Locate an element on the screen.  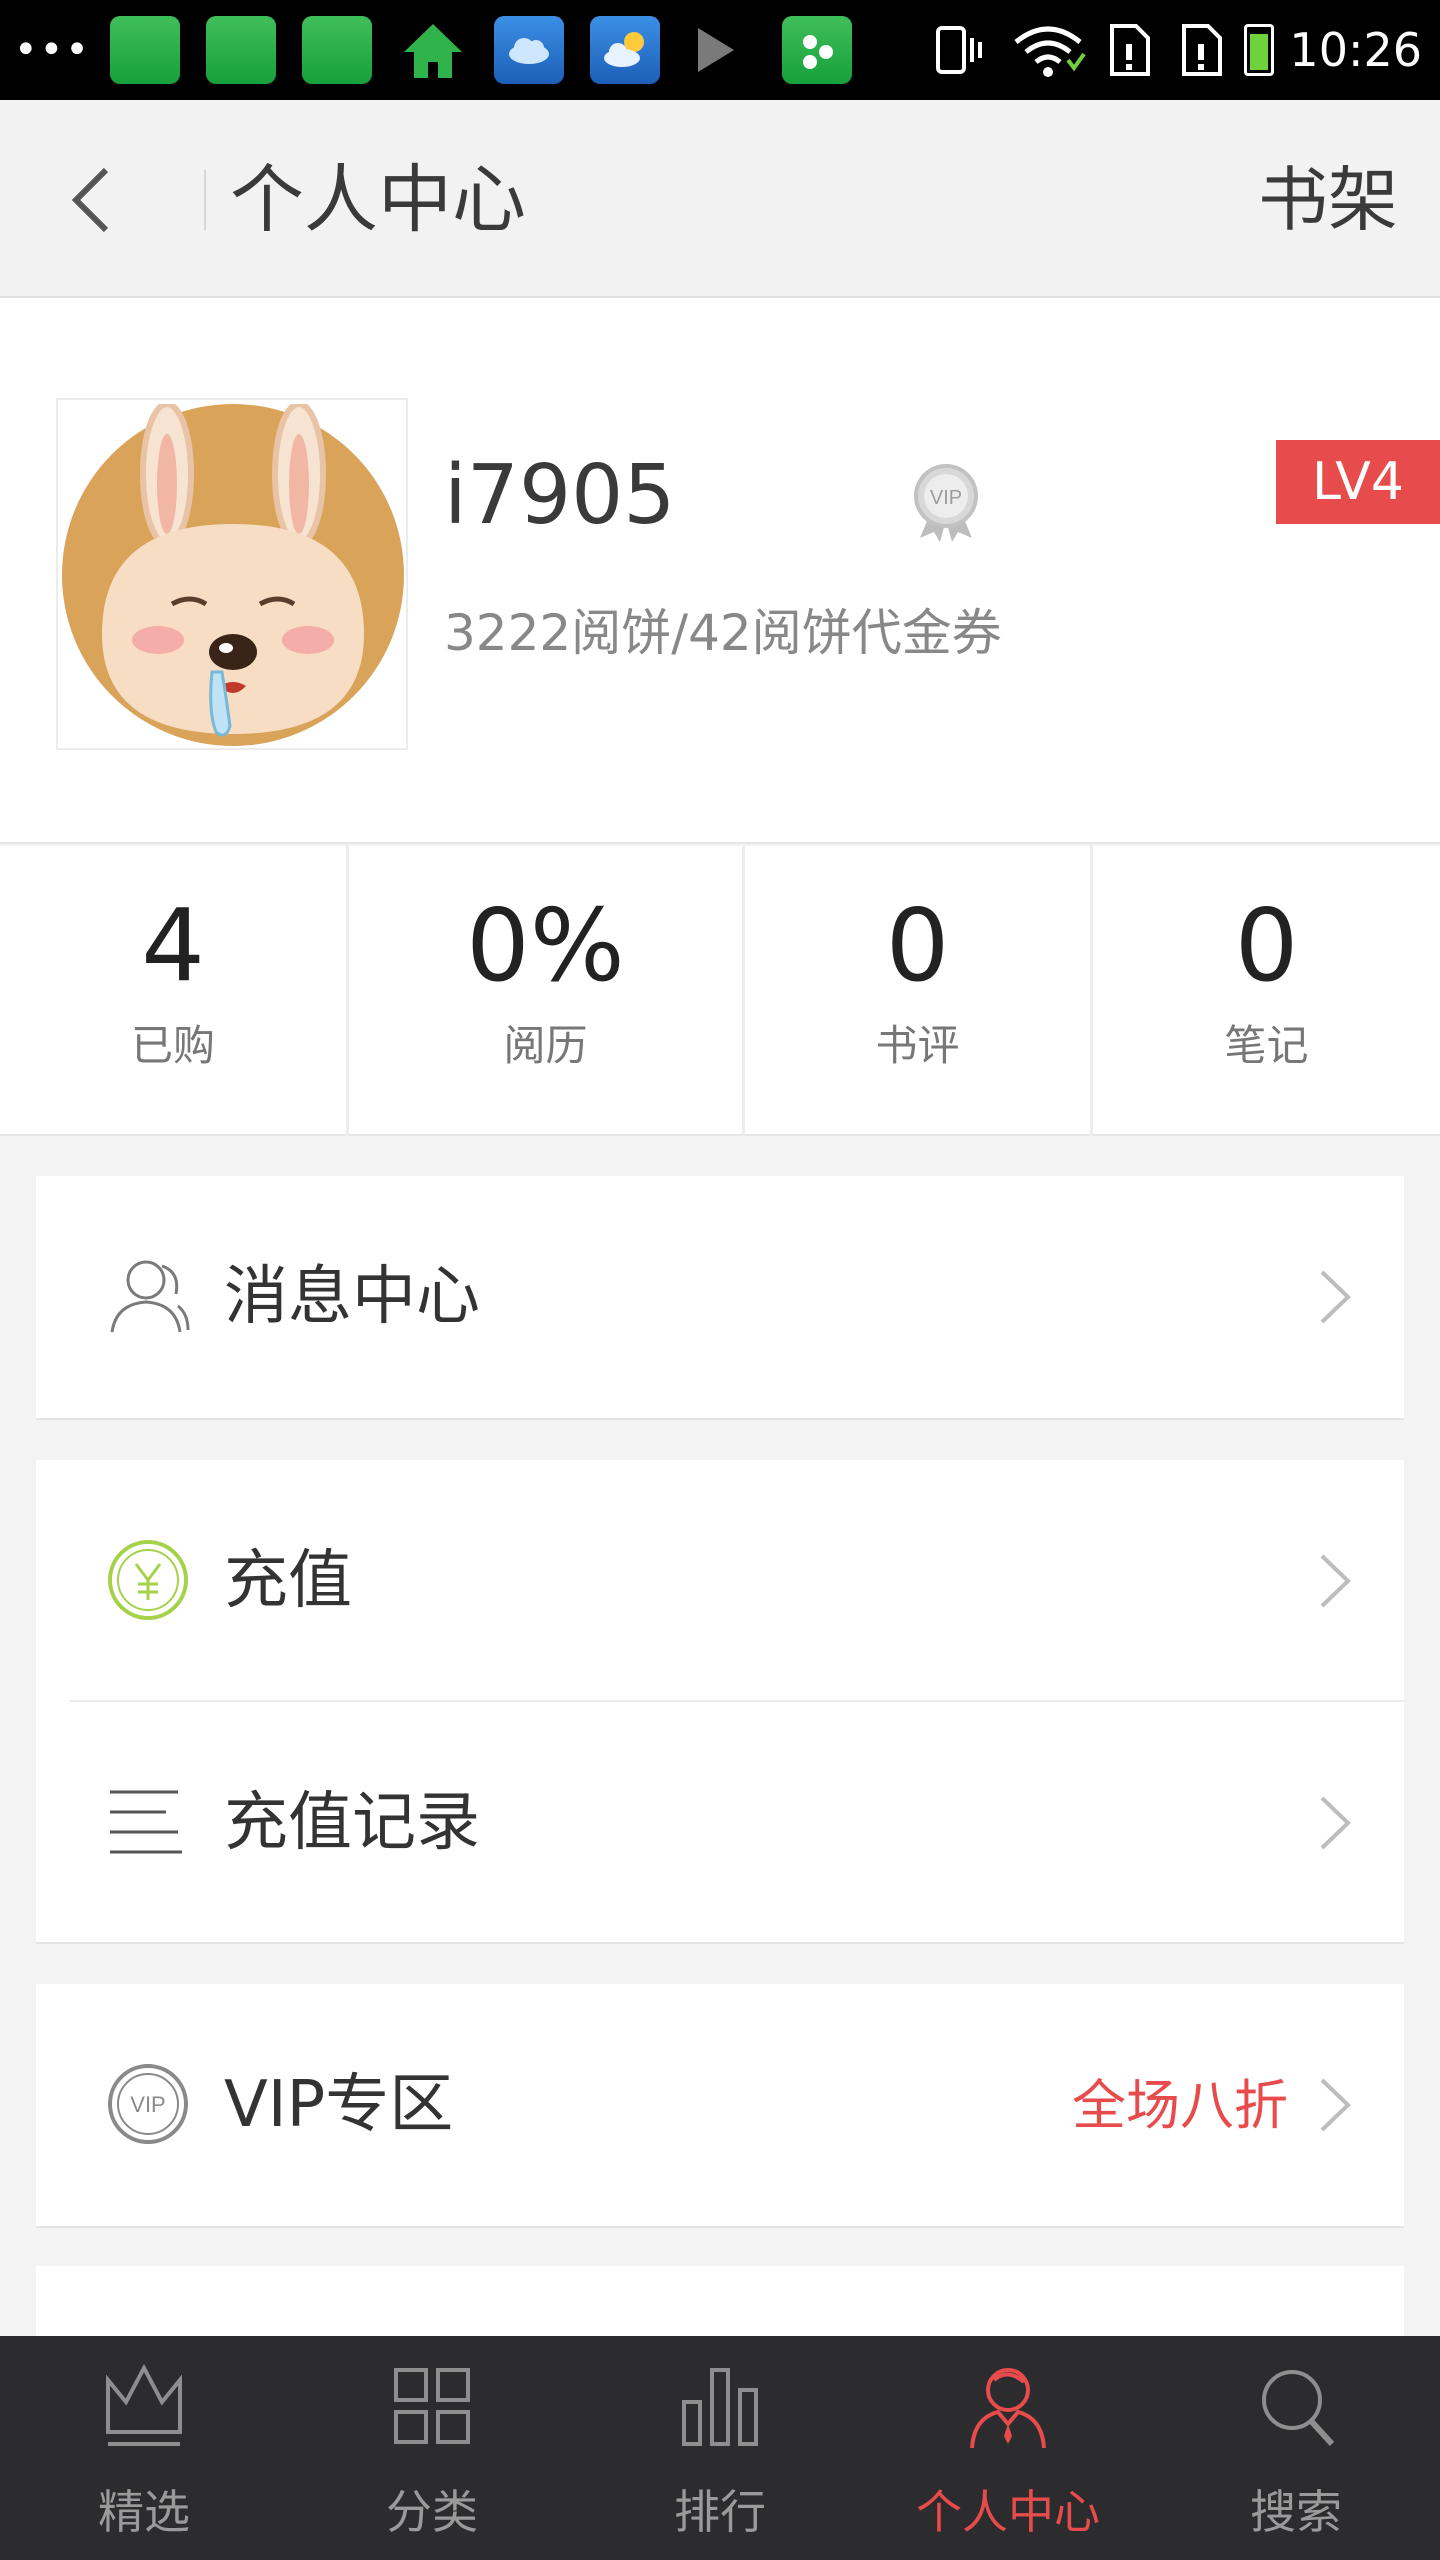
stat-notes: 0 笔记 is located at coordinates (1265, 991).